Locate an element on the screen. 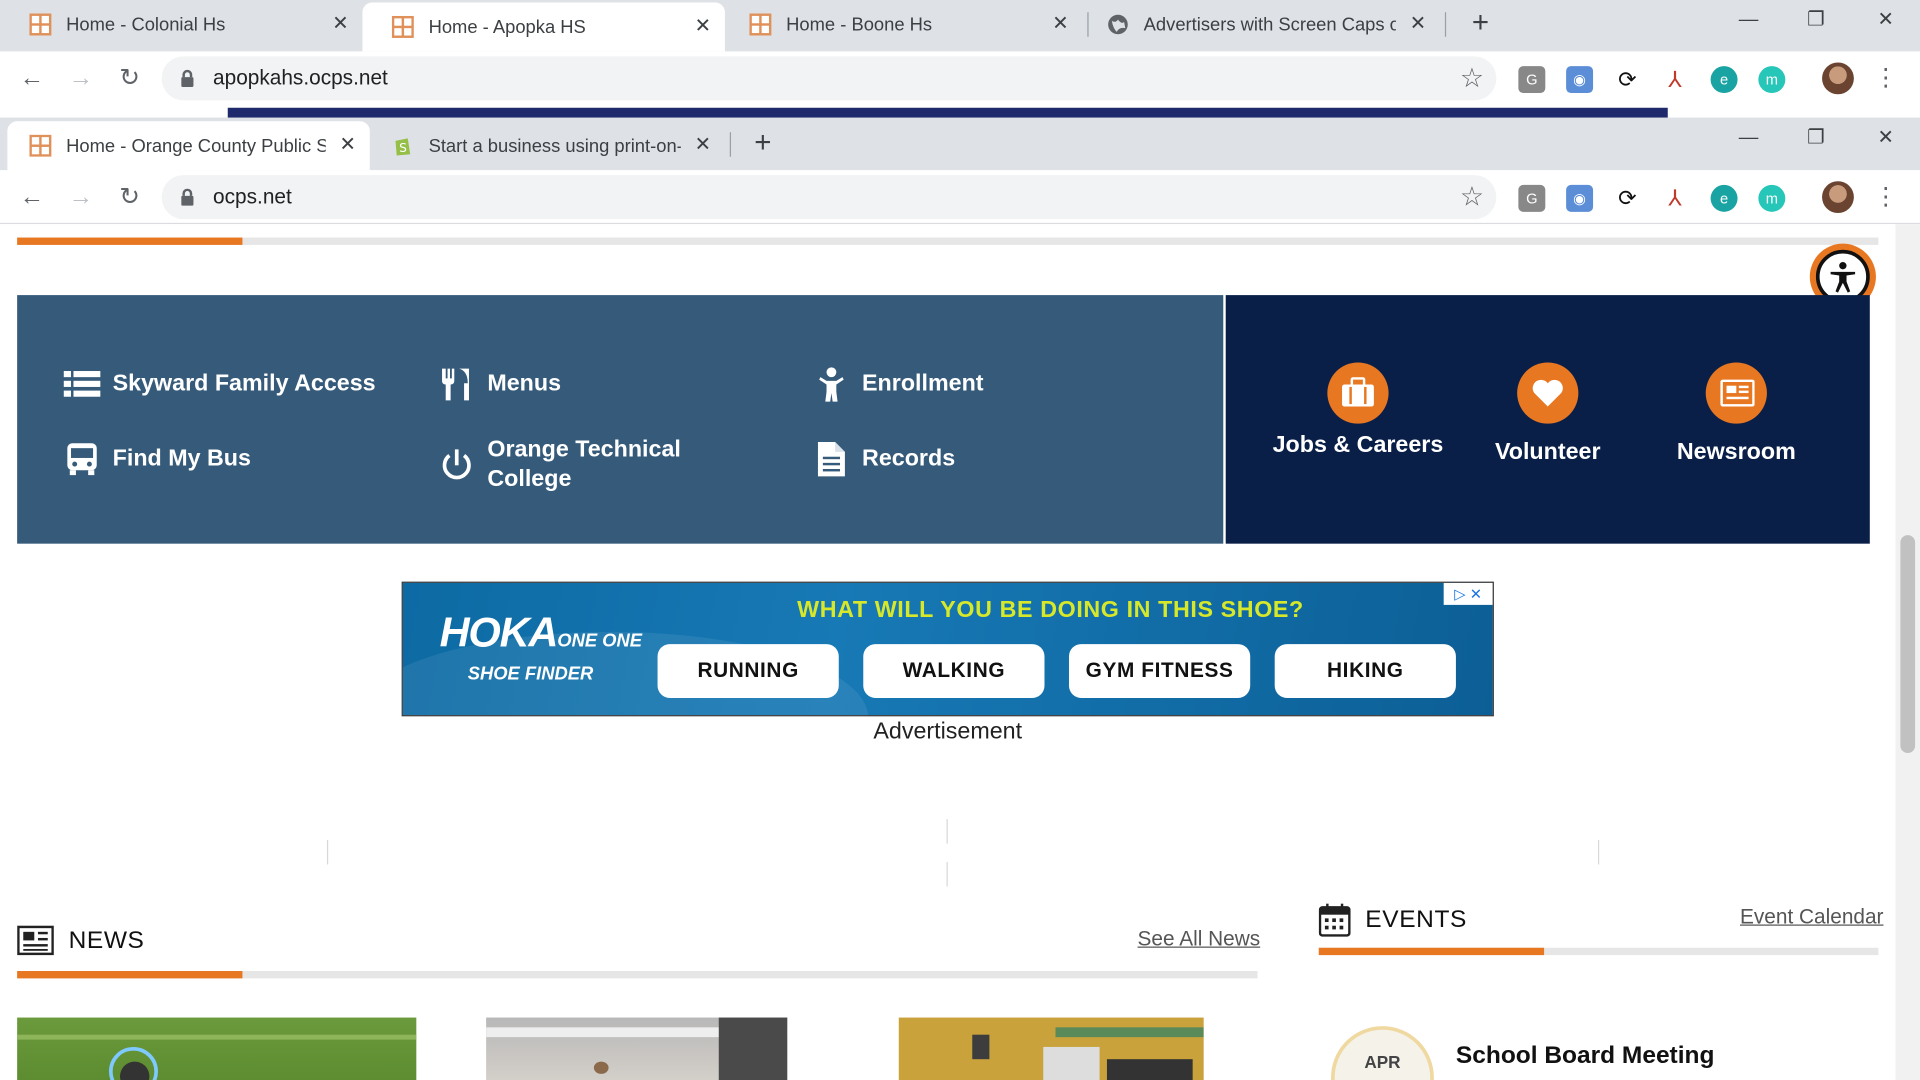 The width and height of the screenshot is (1920, 1080). event-calendar-link: Event Calendar is located at coordinates (1811, 917).